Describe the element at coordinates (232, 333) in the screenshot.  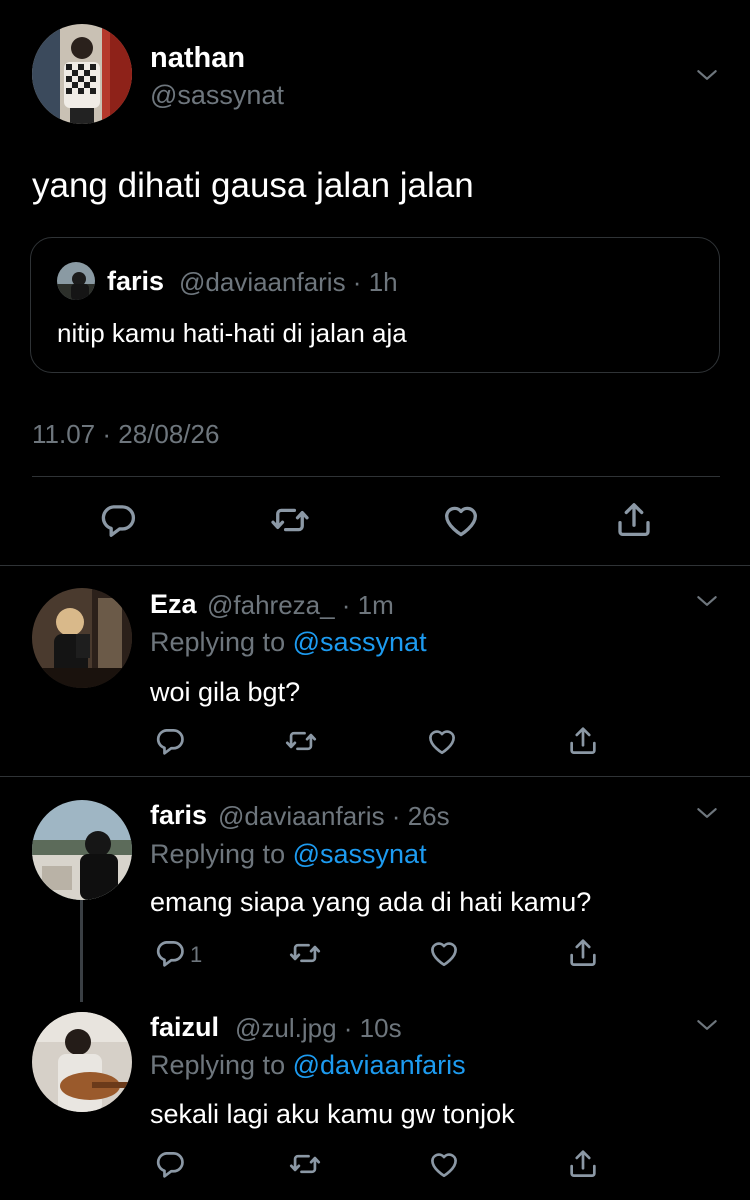
I see `quoted-tweet-text: nitip kamu hati-hati di jalan aja` at that location.